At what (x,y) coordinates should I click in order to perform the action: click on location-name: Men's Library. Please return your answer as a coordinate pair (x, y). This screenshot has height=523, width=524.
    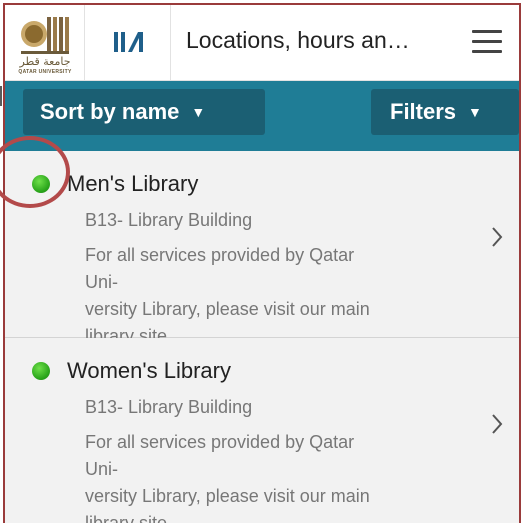
    Looking at the image, I should click on (133, 183).